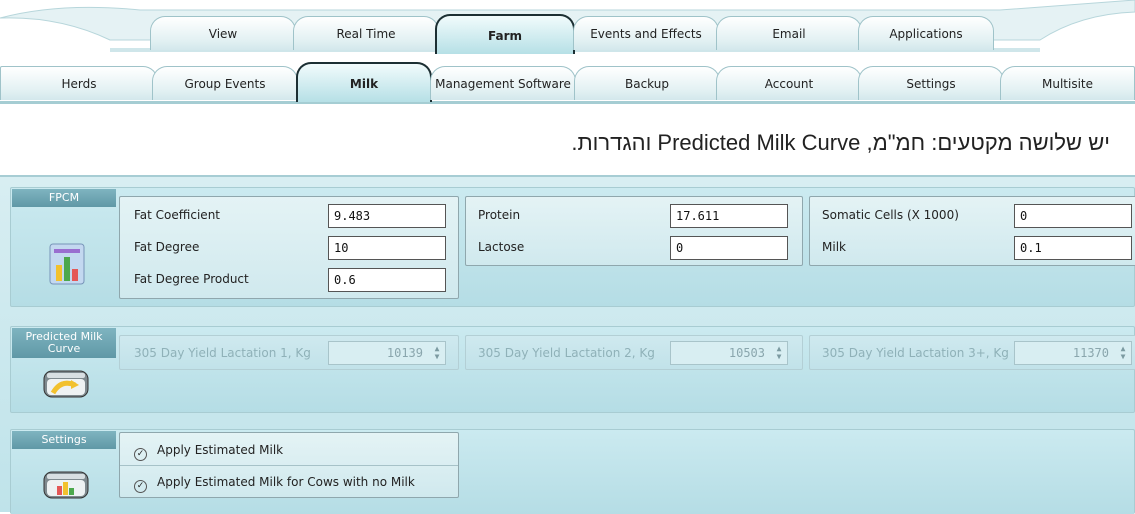  I want to click on lactation-3-label: 305 Day Yield Lactation 3+, Kg, so click(915, 353).